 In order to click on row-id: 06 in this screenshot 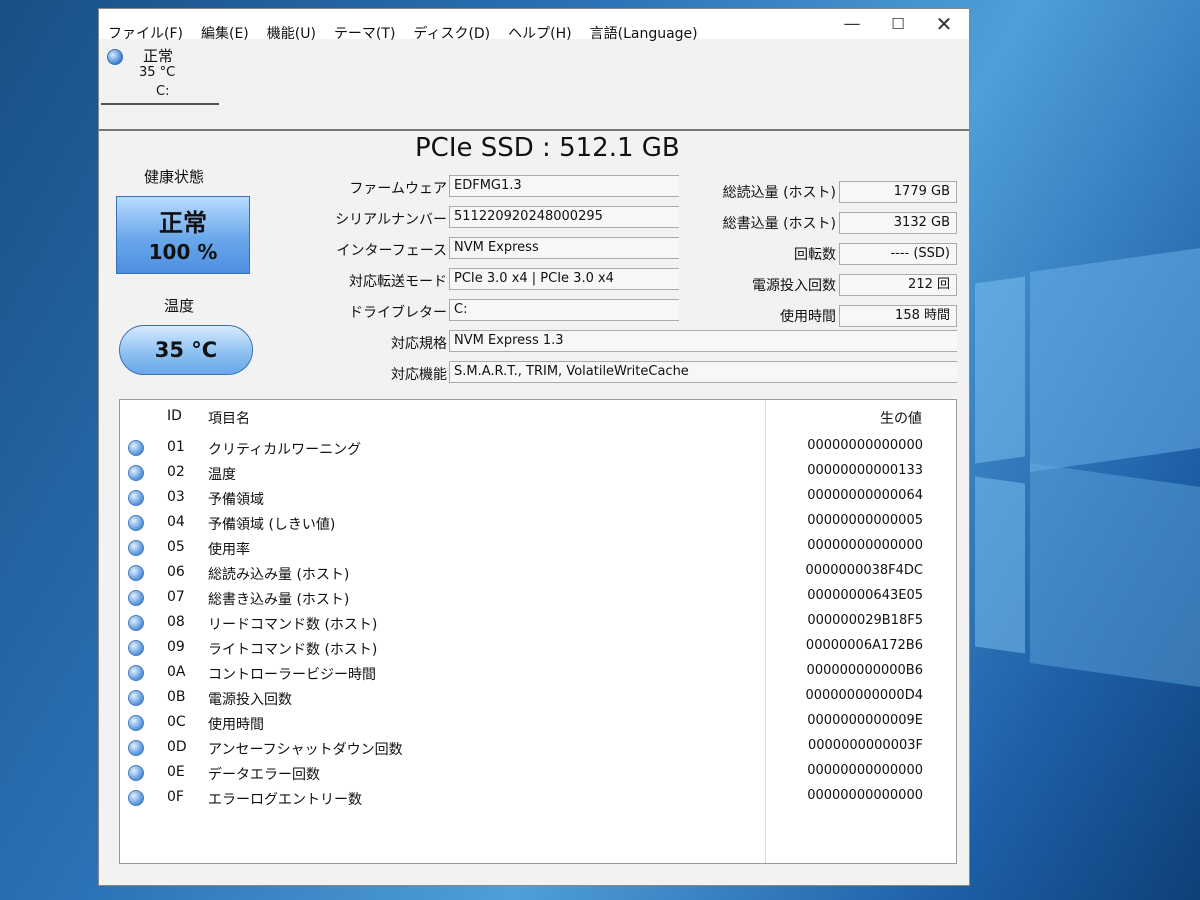, I will do `click(176, 572)`.